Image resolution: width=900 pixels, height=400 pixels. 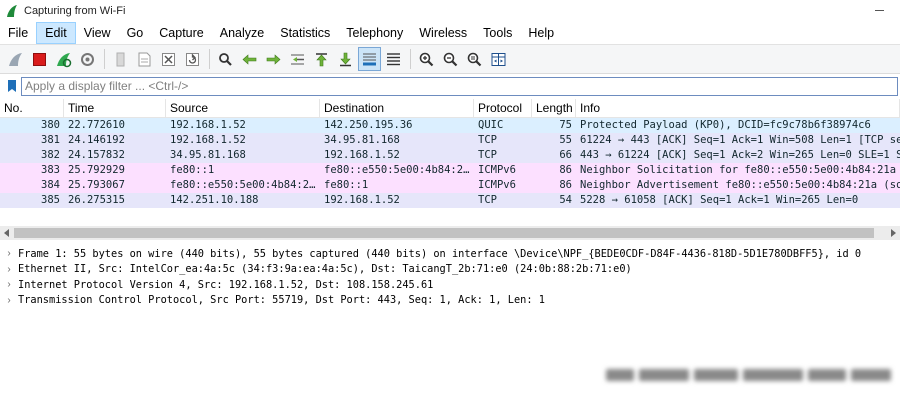 I want to click on menu-go: Go, so click(x=135, y=33).